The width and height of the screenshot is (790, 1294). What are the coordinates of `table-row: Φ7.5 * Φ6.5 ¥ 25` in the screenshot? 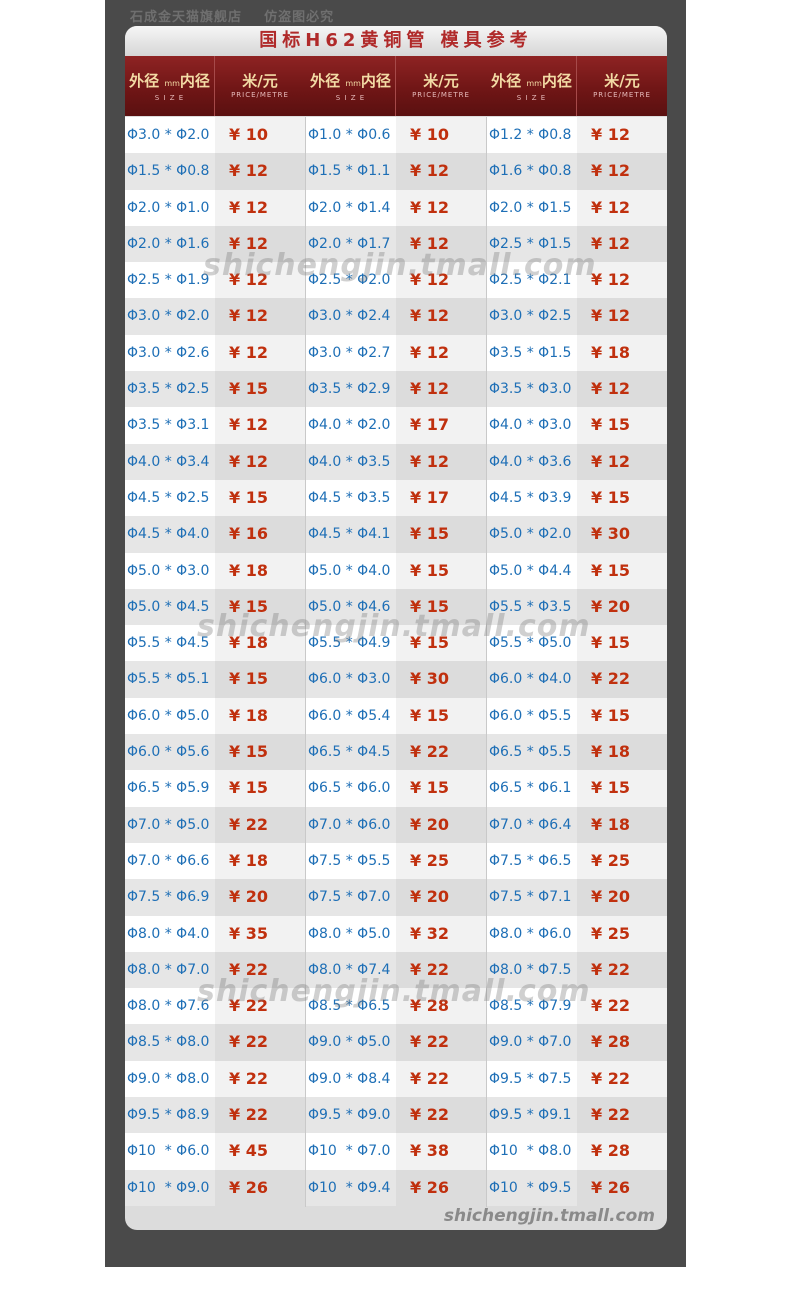 It's located at (577, 861).